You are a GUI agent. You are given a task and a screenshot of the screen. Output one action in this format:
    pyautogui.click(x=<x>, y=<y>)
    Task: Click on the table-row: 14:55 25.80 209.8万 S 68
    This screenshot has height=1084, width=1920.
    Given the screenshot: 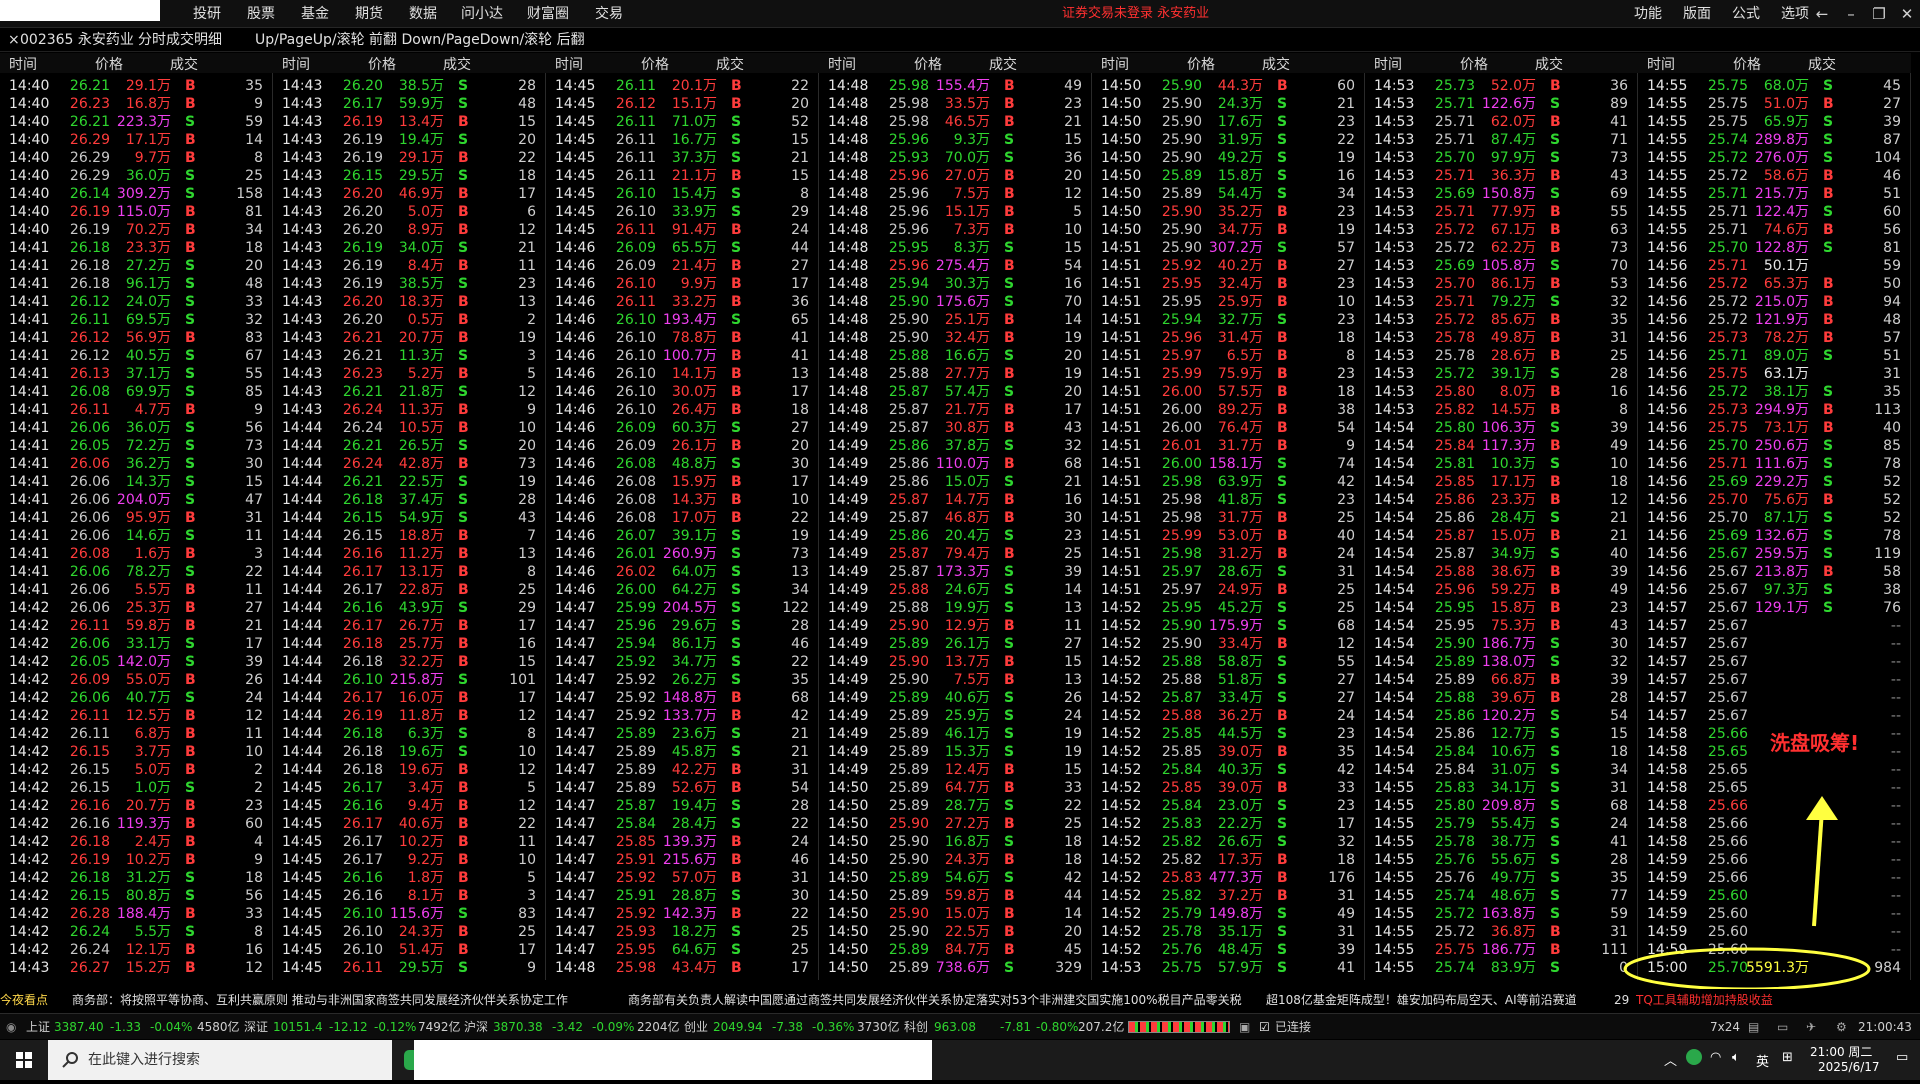 What is the action you would take?
    pyautogui.click(x=1501, y=806)
    